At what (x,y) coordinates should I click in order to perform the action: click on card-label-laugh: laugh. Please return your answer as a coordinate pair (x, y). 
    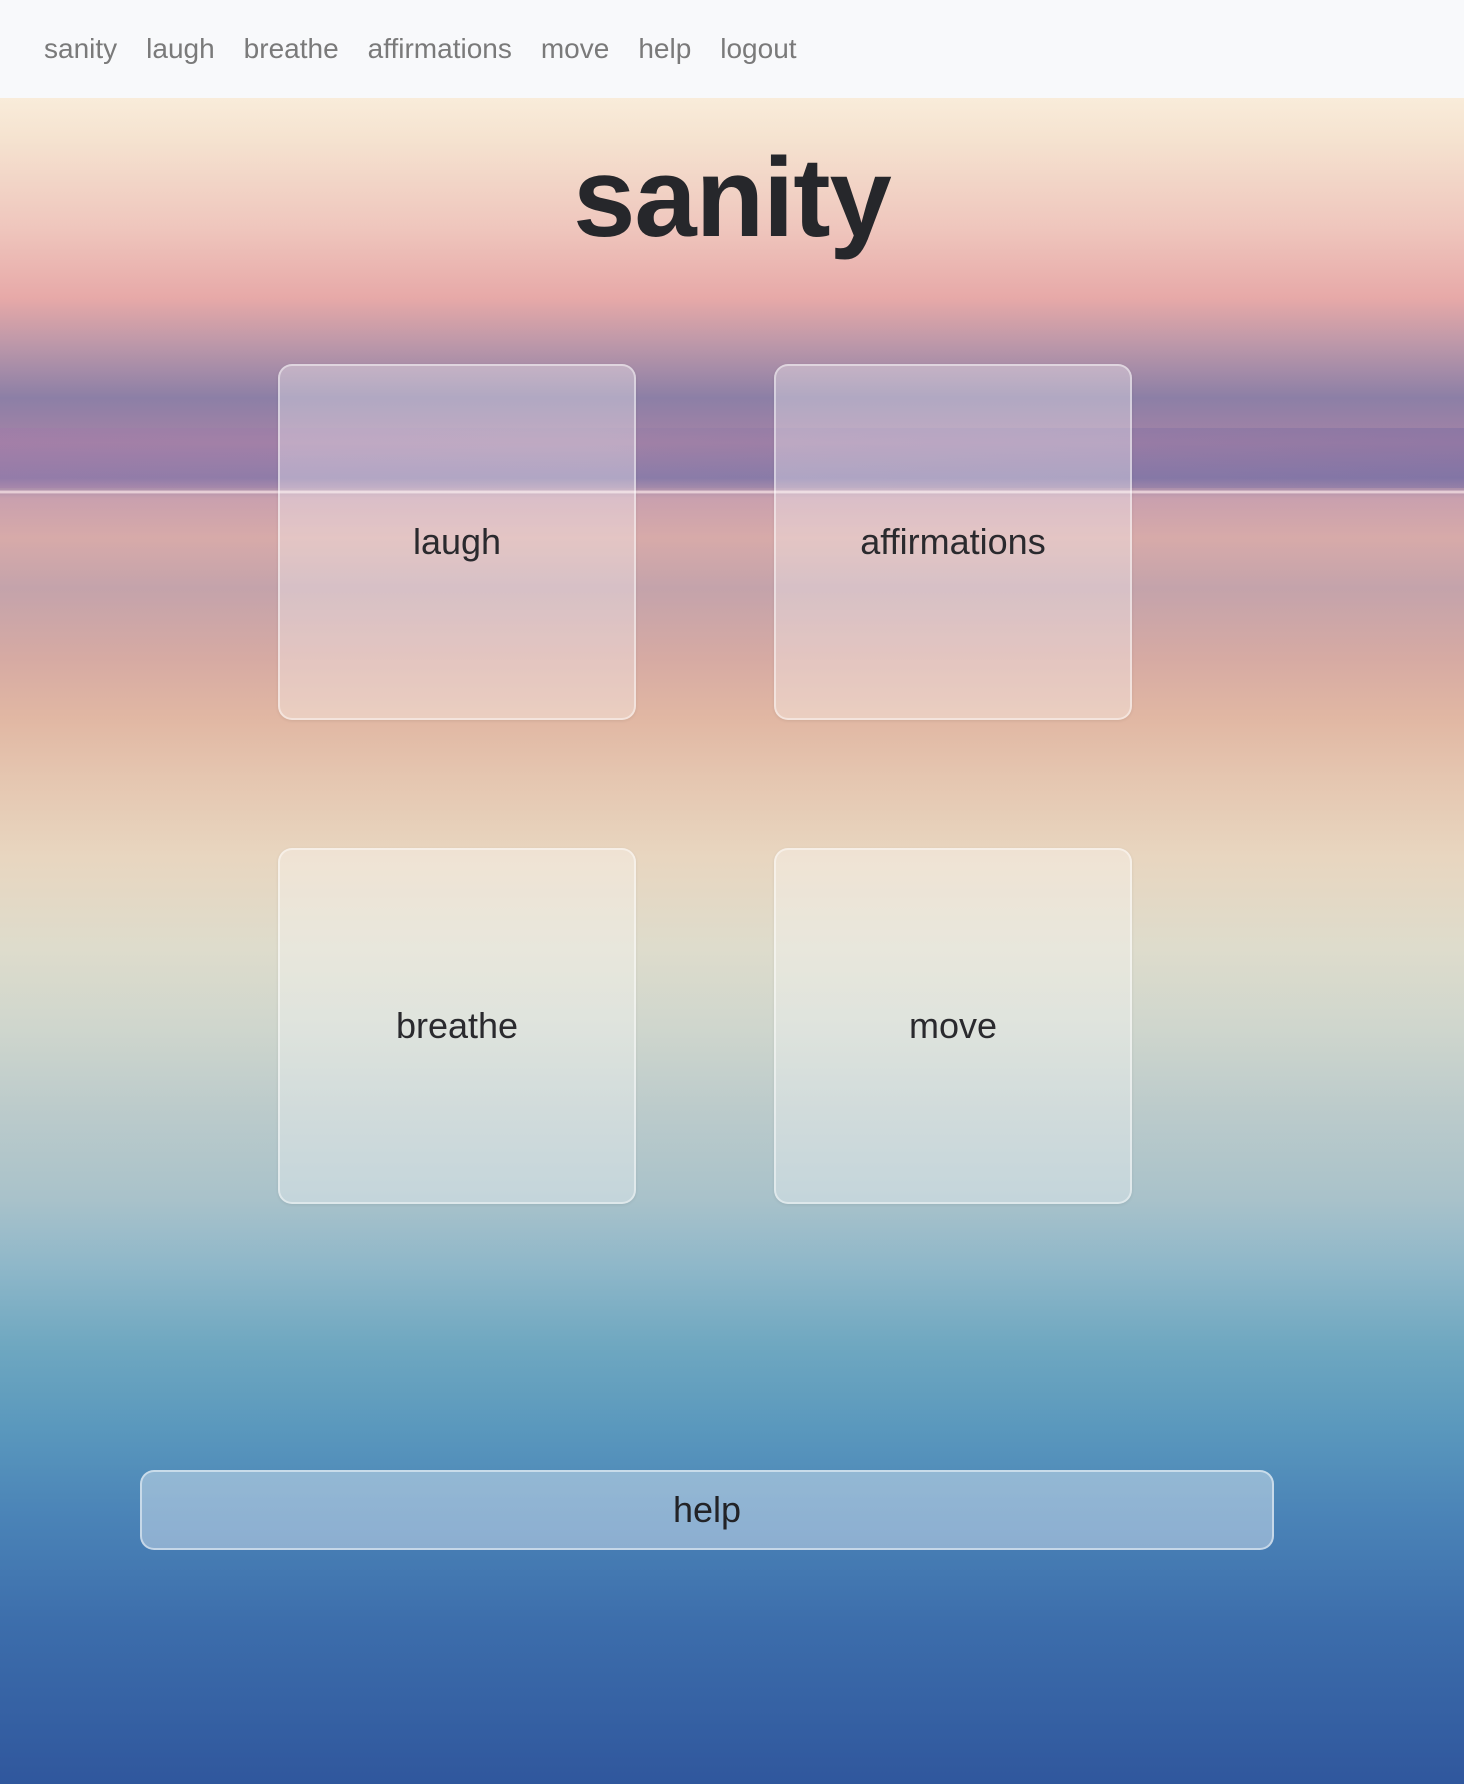
    Looking at the image, I should click on (457, 541).